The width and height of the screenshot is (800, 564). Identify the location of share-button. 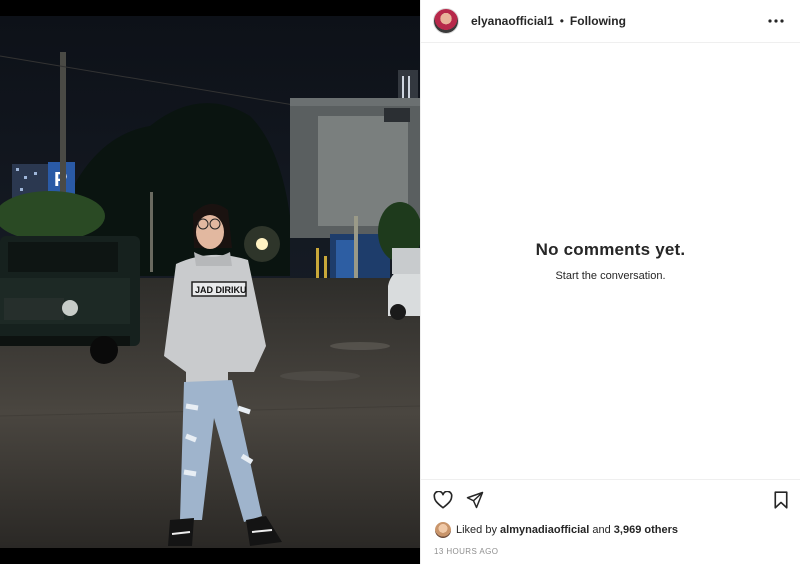
(475, 500).